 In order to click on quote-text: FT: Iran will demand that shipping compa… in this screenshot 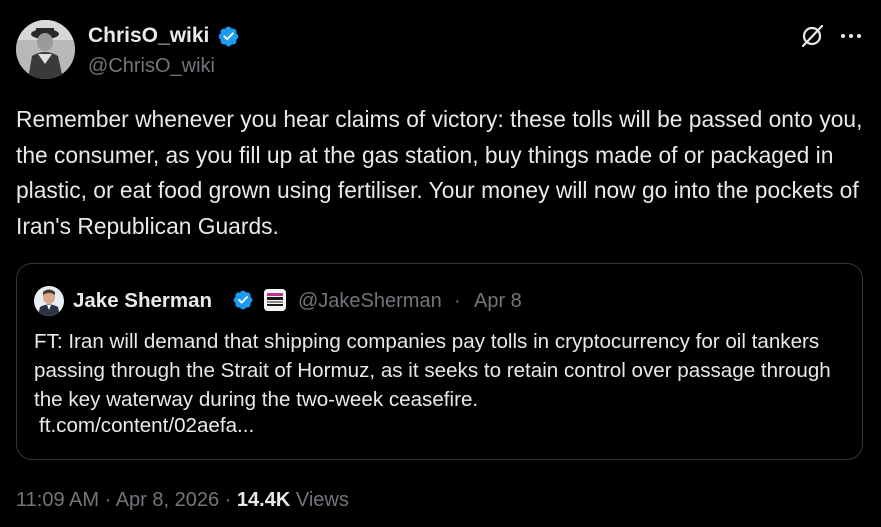, I will do `click(432, 370)`.